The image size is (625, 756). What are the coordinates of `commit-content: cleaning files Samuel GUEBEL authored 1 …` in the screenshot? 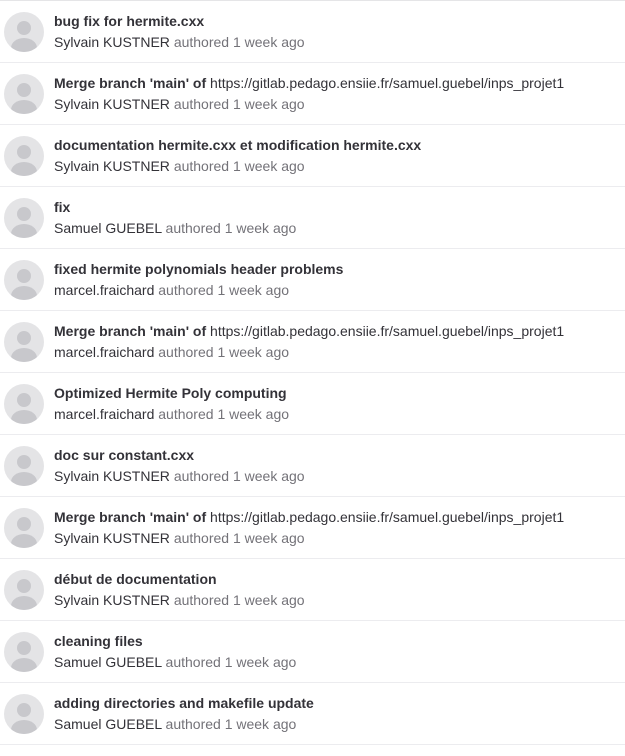 It's located at (175, 651).